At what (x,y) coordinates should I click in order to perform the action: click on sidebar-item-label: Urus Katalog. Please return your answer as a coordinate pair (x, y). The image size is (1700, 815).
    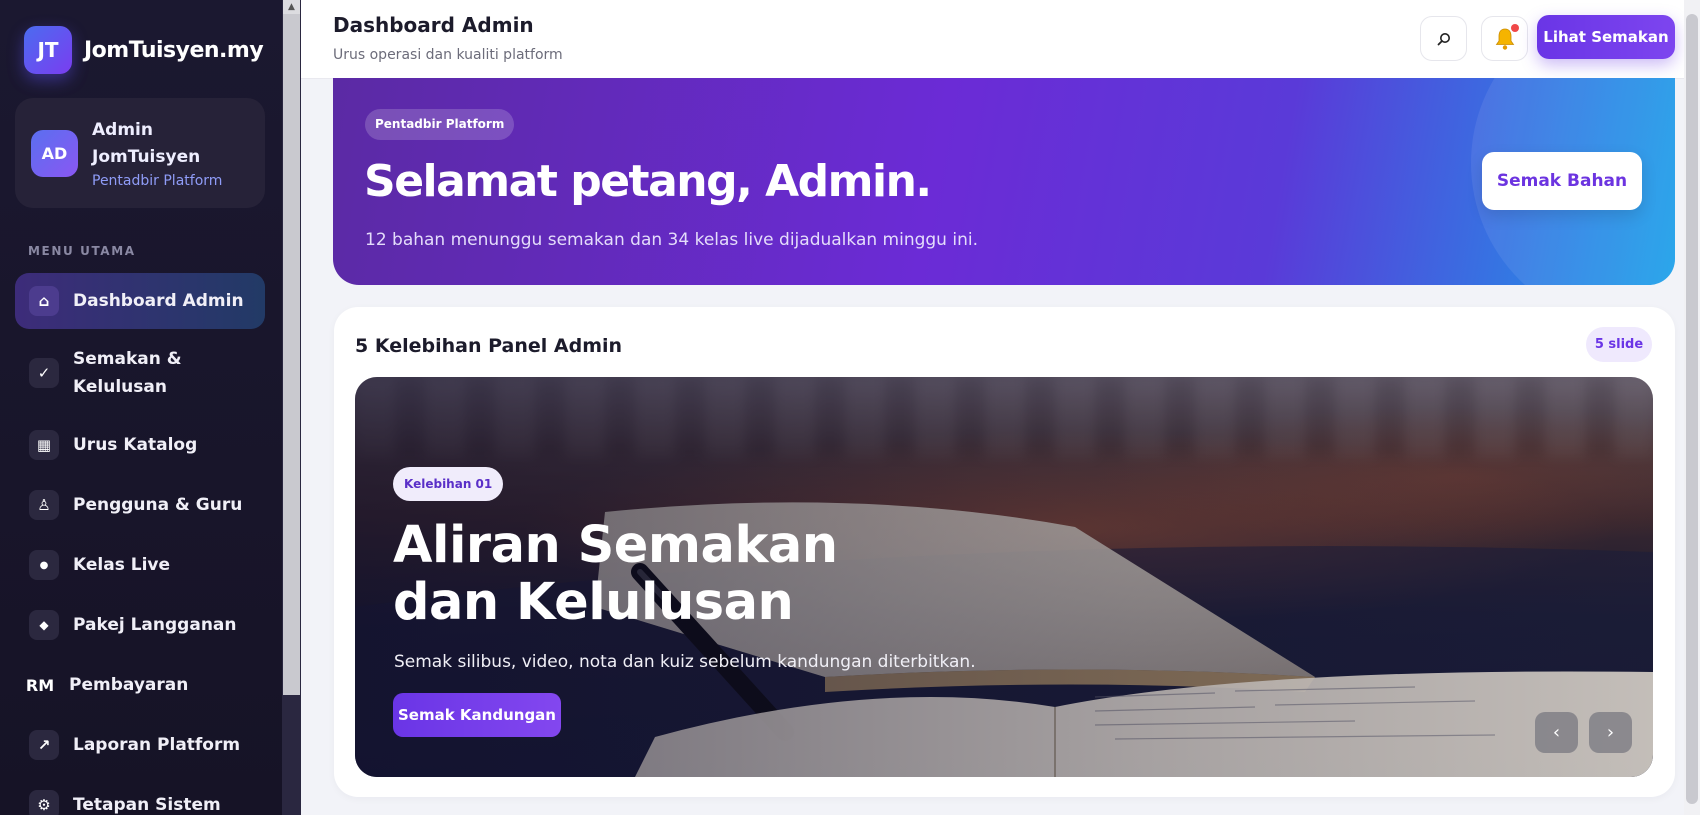
    Looking at the image, I should click on (135, 445).